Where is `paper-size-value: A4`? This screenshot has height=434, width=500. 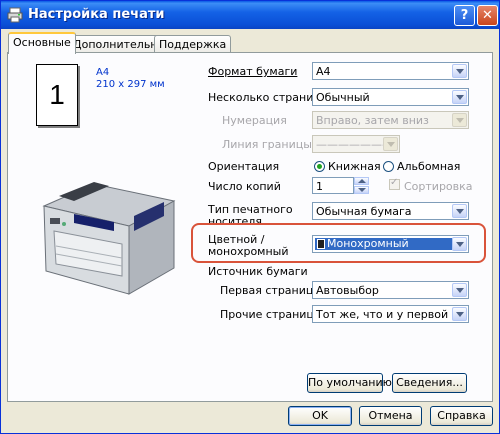 paper-size-value: A4 is located at coordinates (323, 71).